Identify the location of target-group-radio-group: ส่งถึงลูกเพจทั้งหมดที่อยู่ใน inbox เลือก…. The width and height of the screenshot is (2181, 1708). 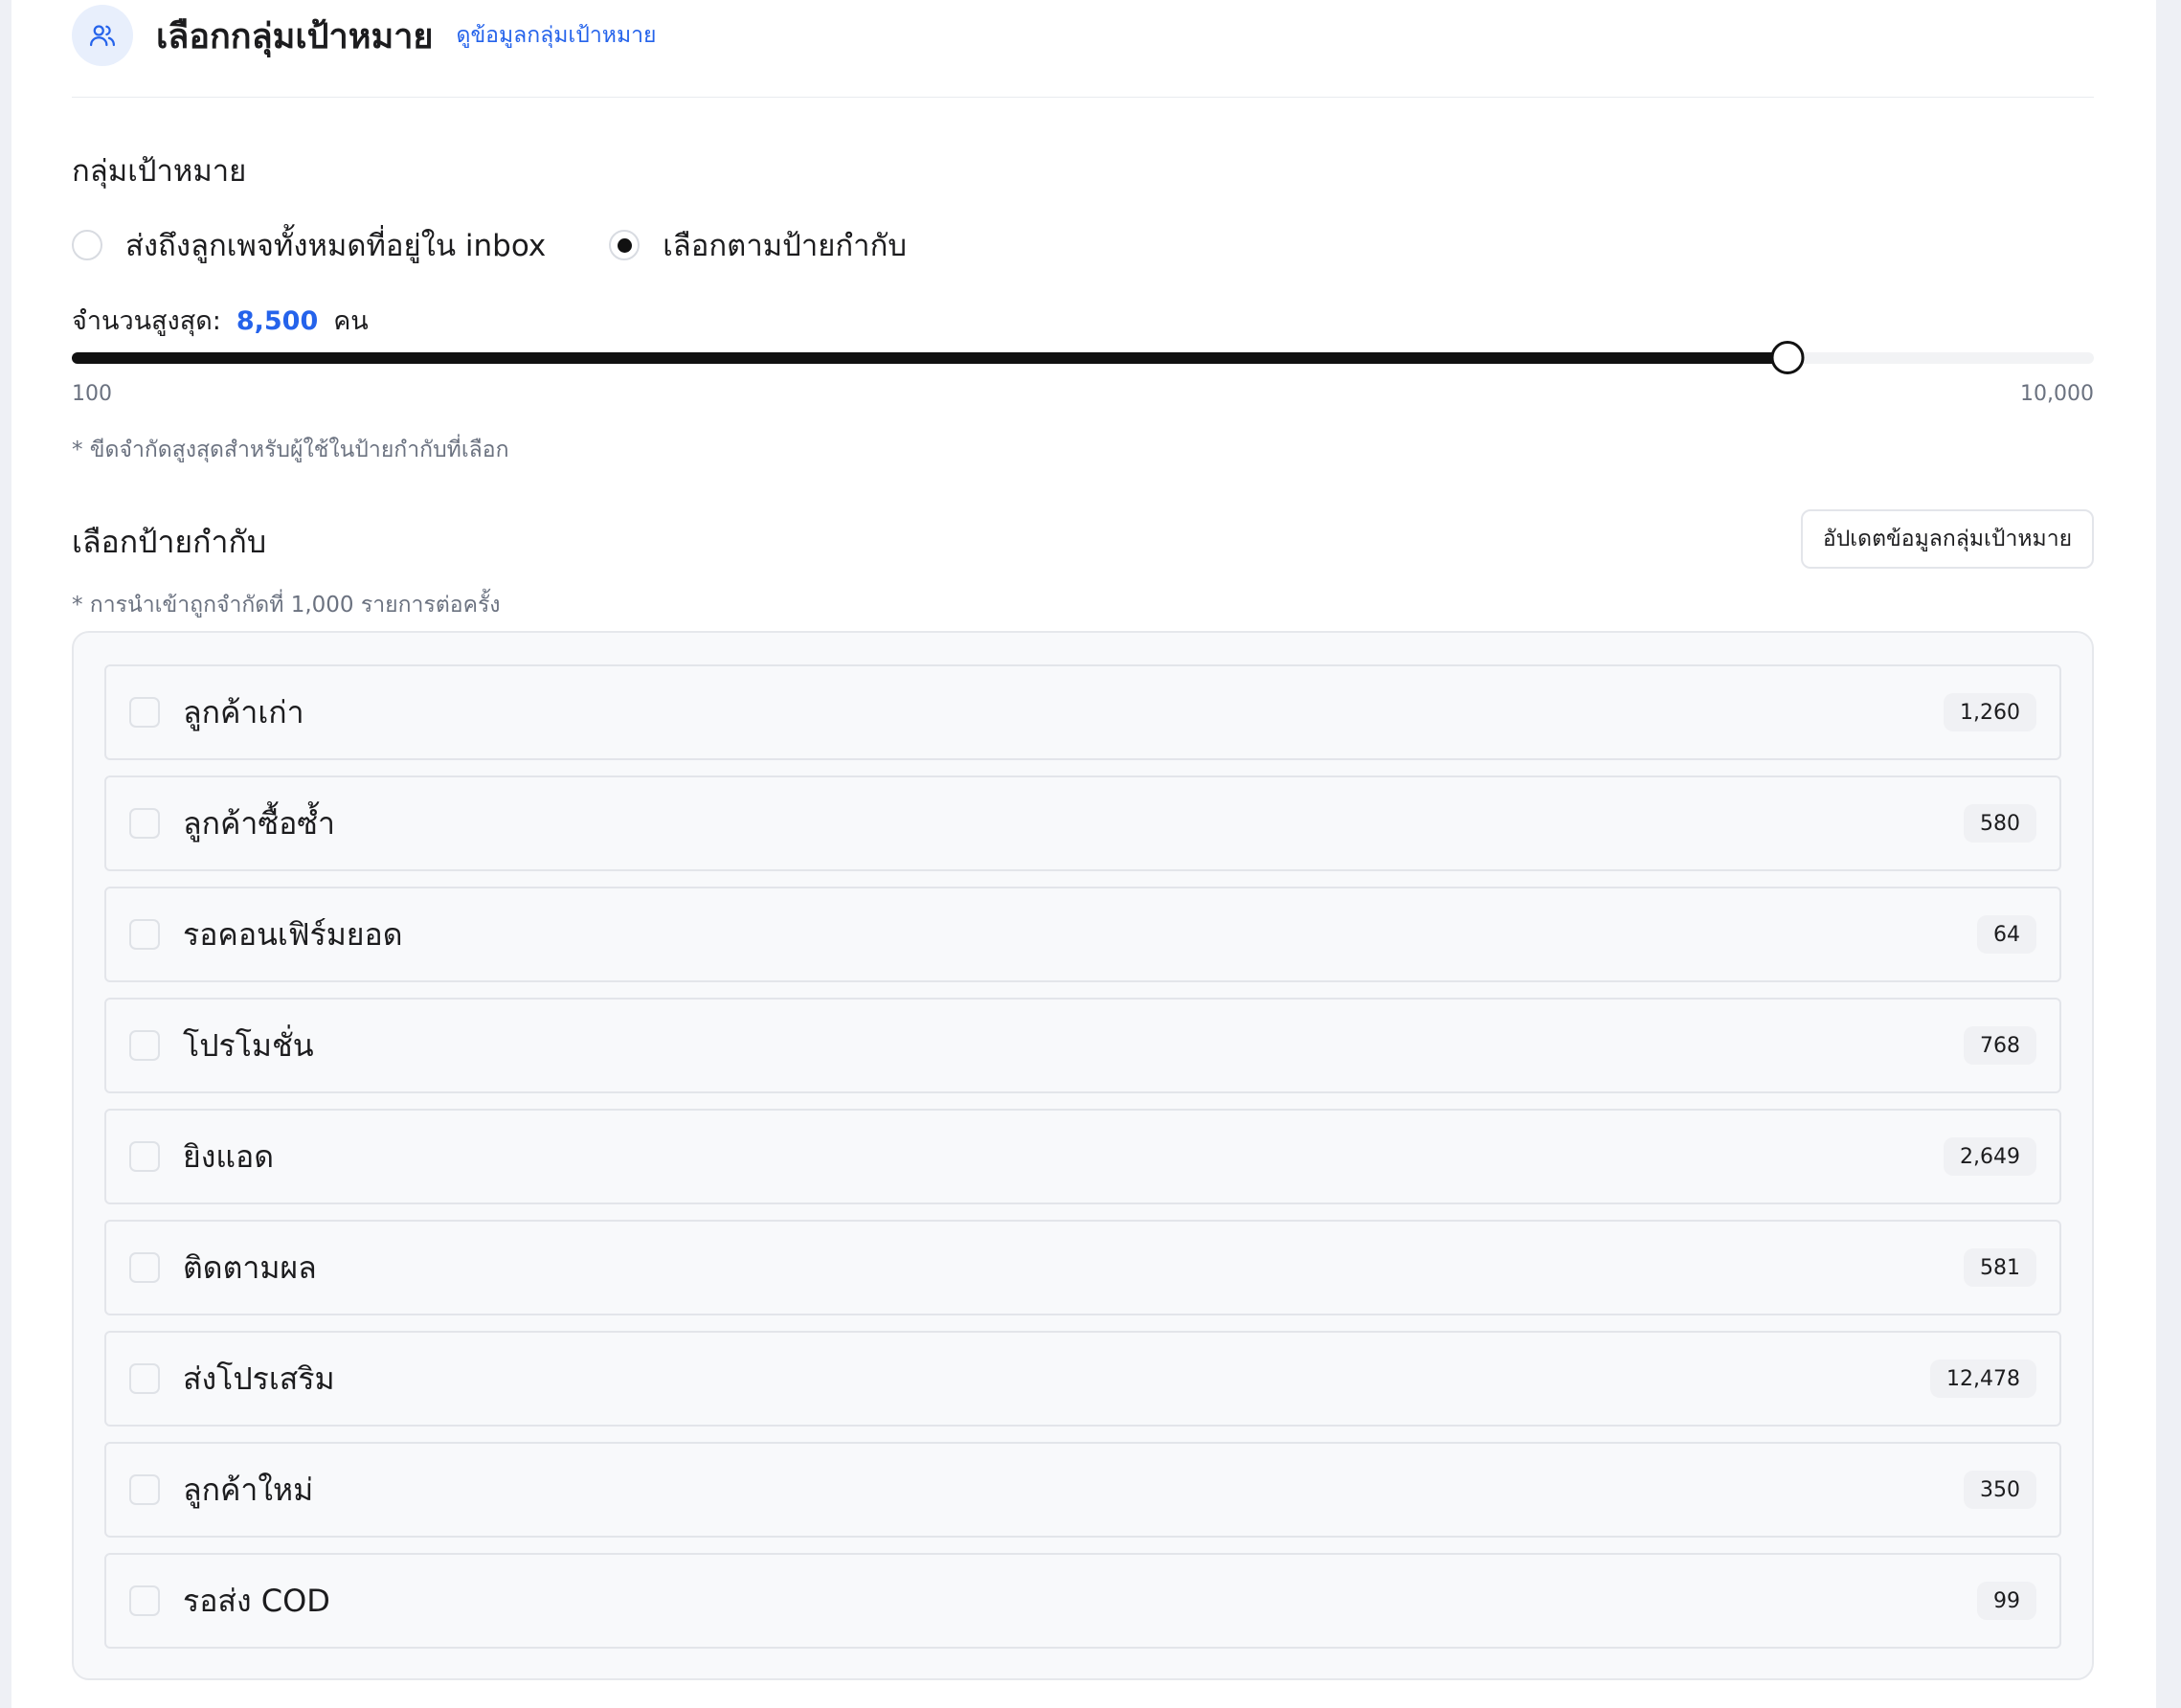
(489, 245).